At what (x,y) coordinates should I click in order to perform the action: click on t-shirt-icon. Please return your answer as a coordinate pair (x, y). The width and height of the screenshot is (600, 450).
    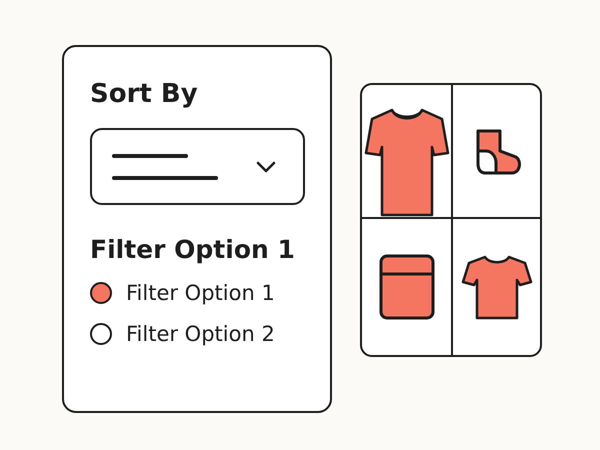
    Looking at the image, I should click on (496, 287).